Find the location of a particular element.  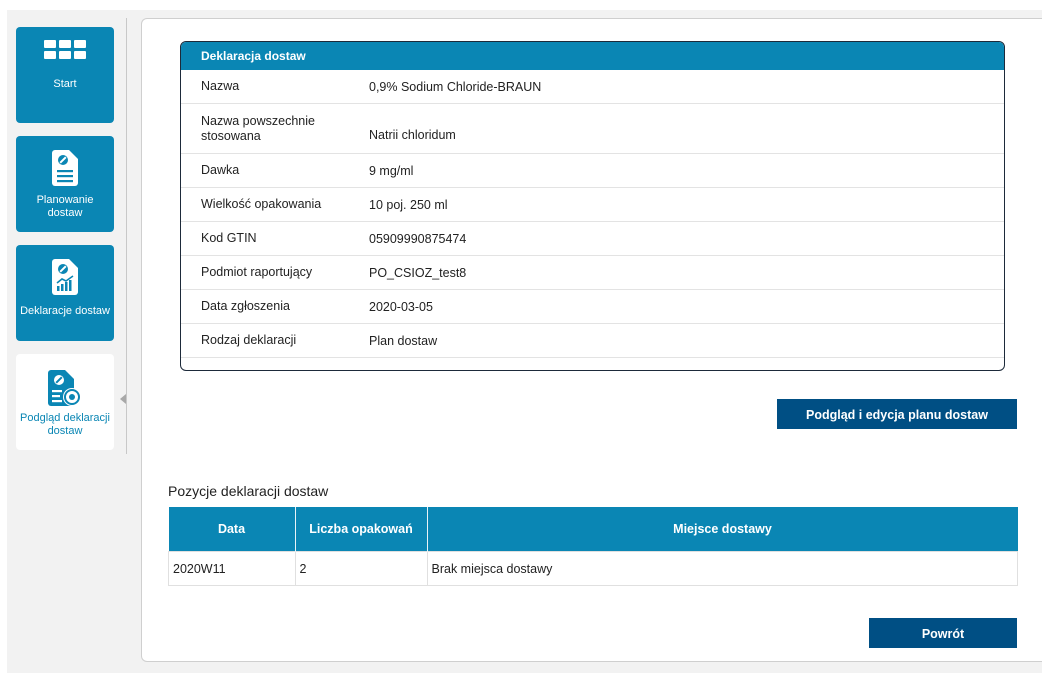

document-chart-icon is located at coordinates (65, 277).